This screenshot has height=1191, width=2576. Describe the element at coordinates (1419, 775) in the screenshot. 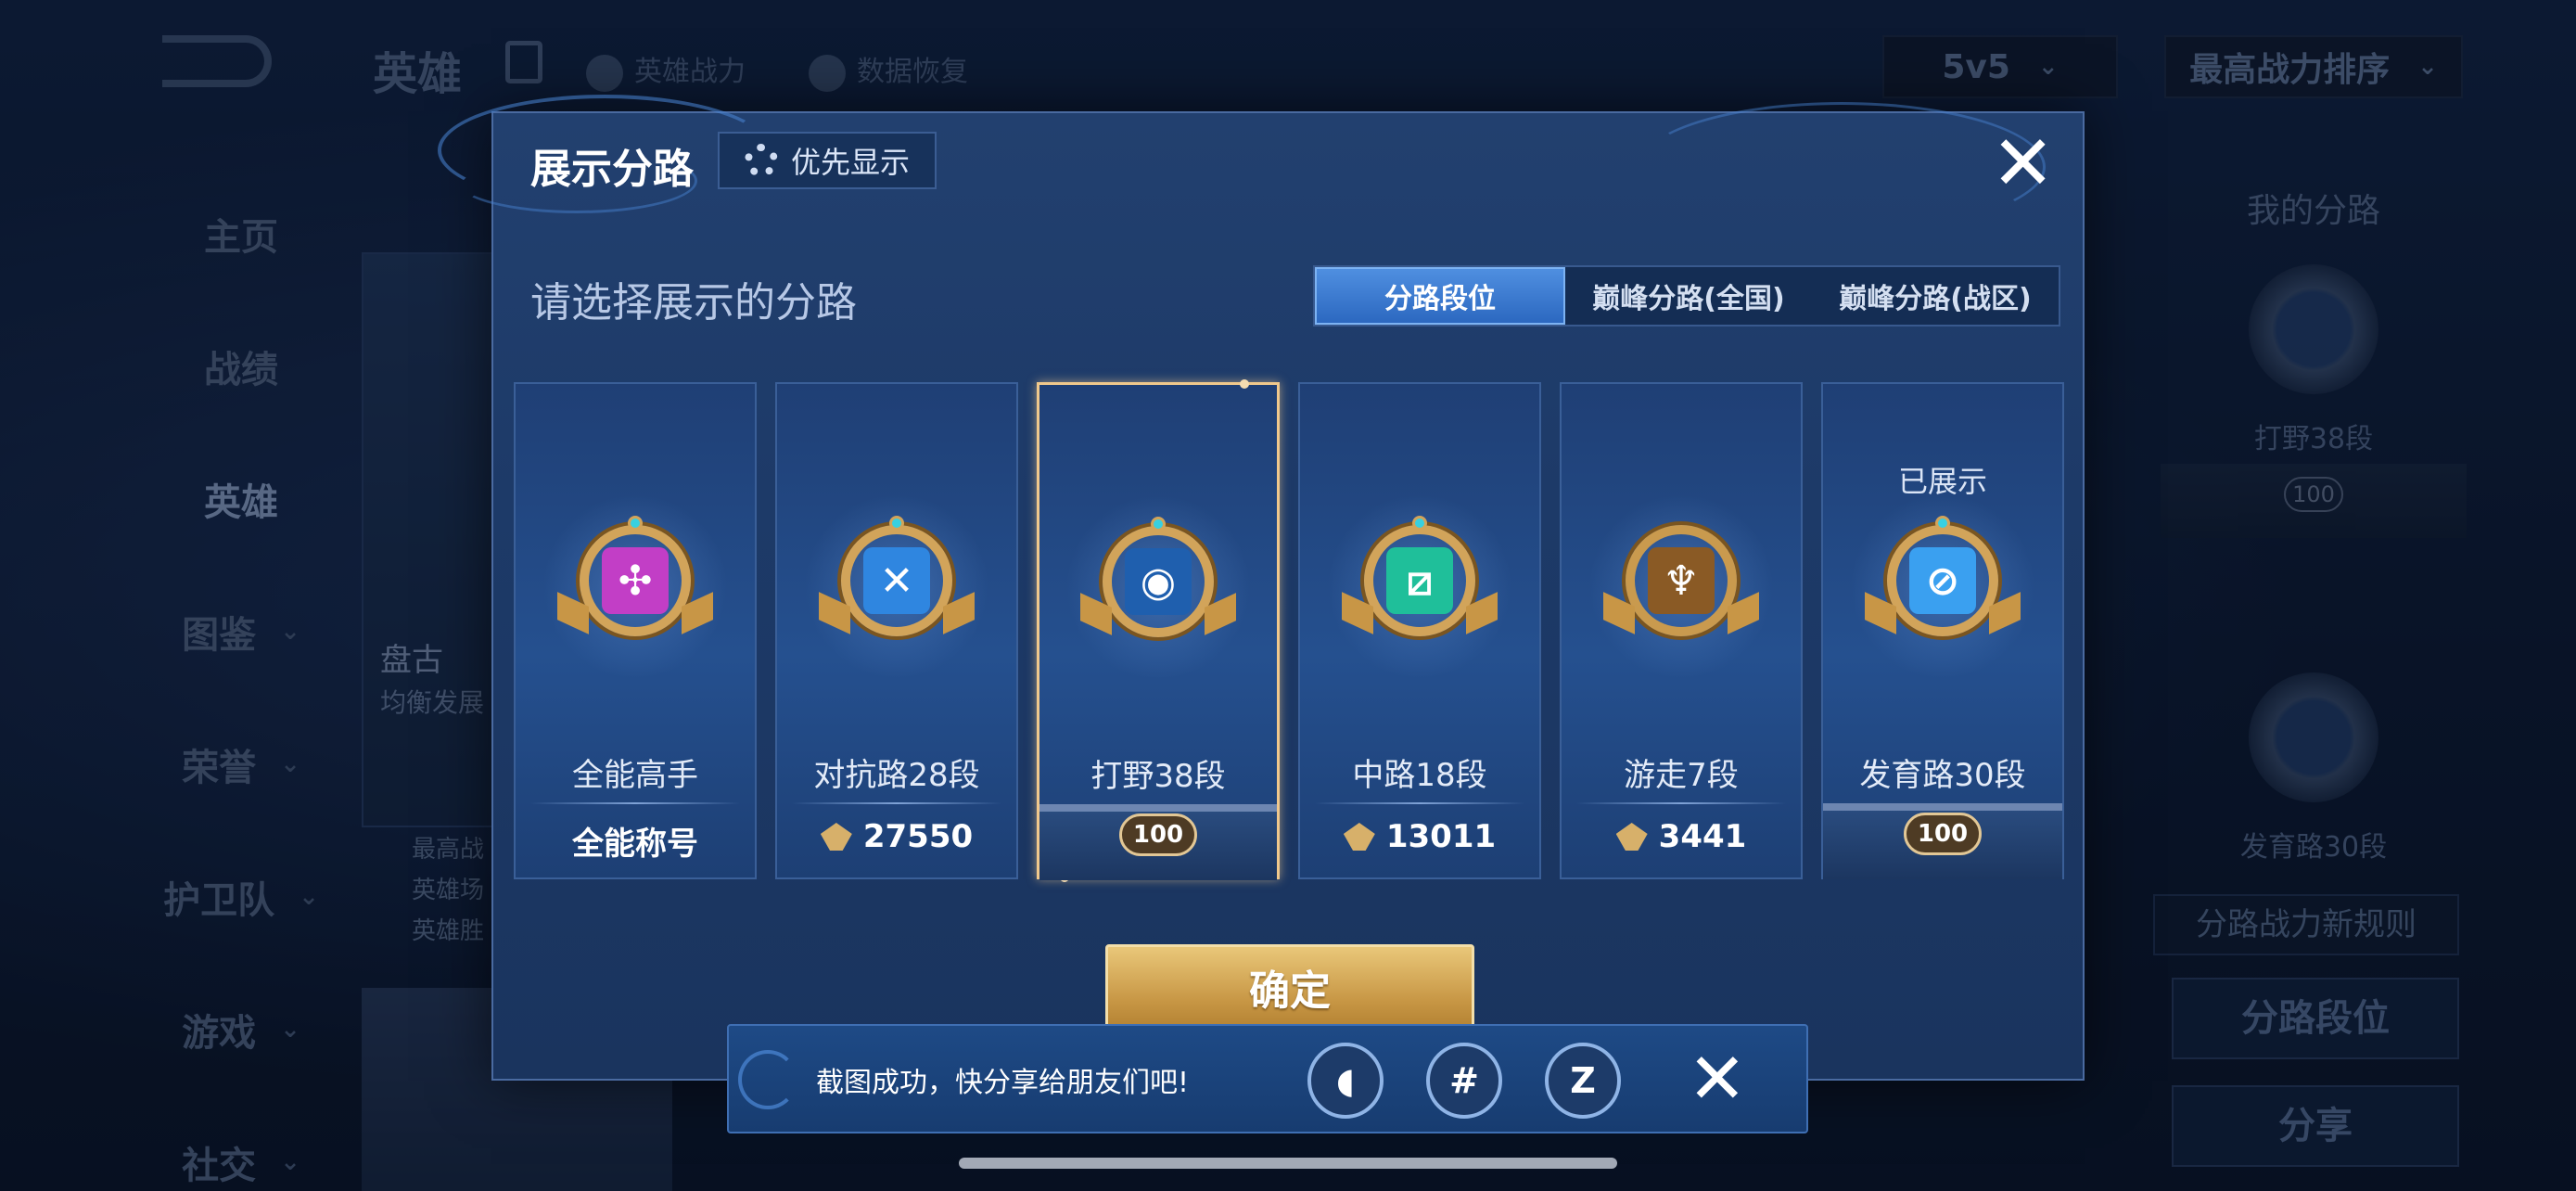

I see `lane-card-label: 中路18段` at that location.